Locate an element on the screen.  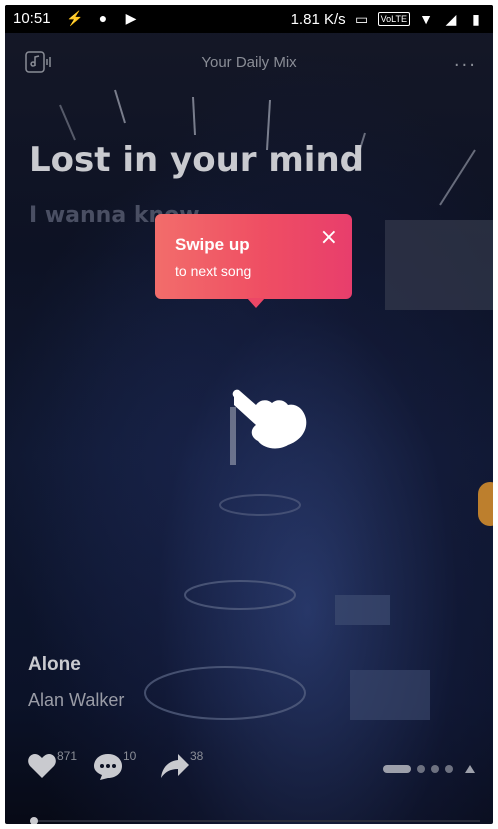
comment-button: 10 is located at coordinates (114, 767).